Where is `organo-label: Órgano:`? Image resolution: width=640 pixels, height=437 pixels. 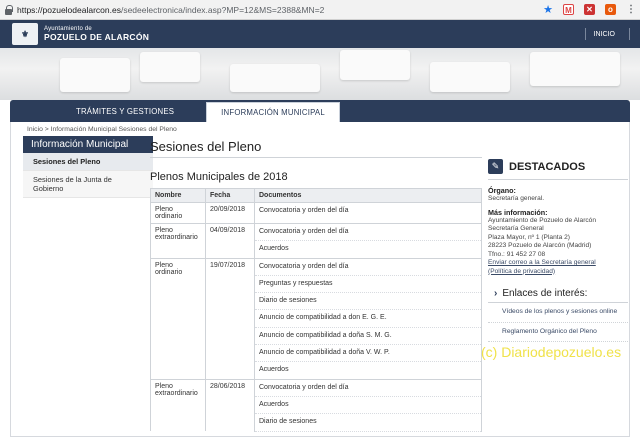
organo-label: Órgano: is located at coordinates (502, 190).